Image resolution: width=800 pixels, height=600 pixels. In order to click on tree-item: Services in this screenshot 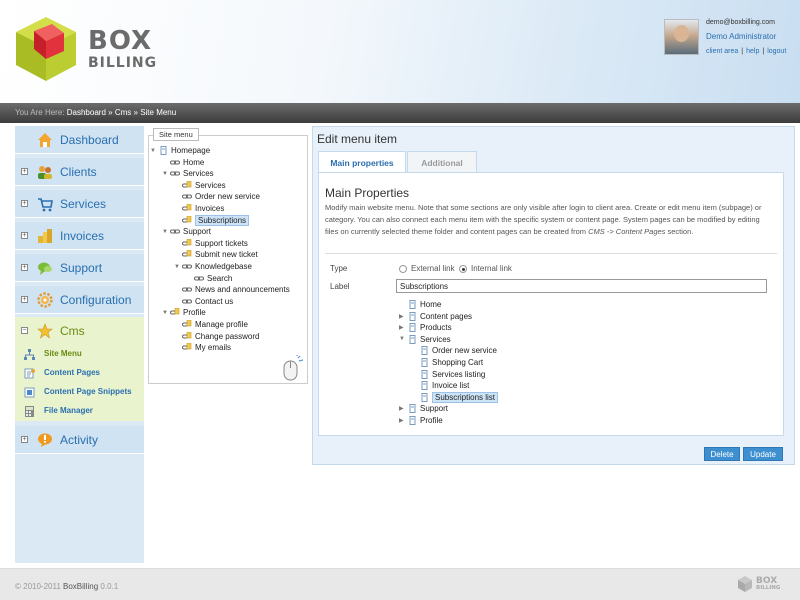, I will do `click(200, 185)`.